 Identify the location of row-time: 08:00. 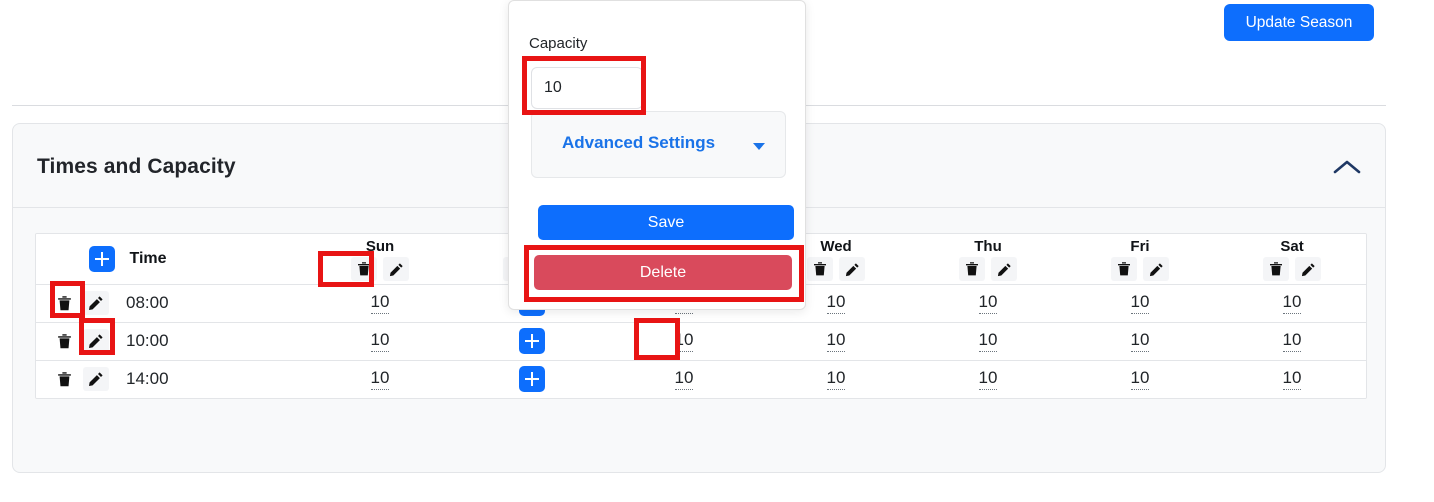
(214, 303).